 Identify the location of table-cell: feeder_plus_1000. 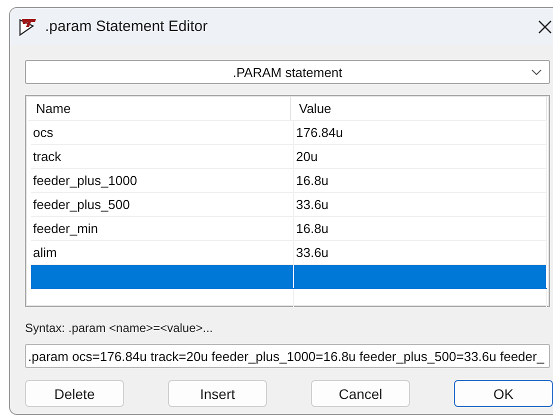
(85, 180).